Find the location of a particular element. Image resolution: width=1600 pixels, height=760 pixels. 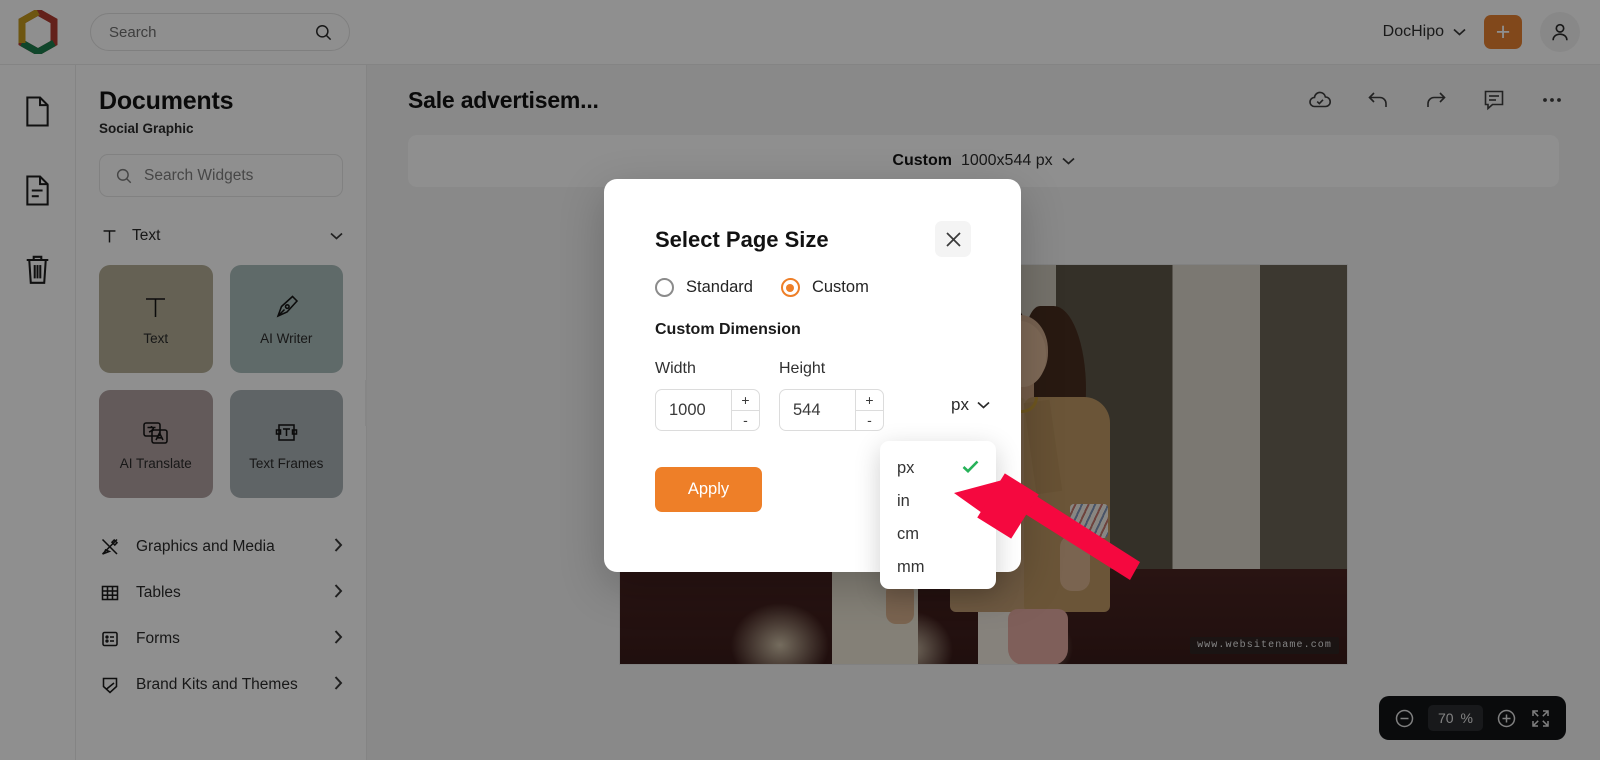

undo-icon is located at coordinates (1378, 100).